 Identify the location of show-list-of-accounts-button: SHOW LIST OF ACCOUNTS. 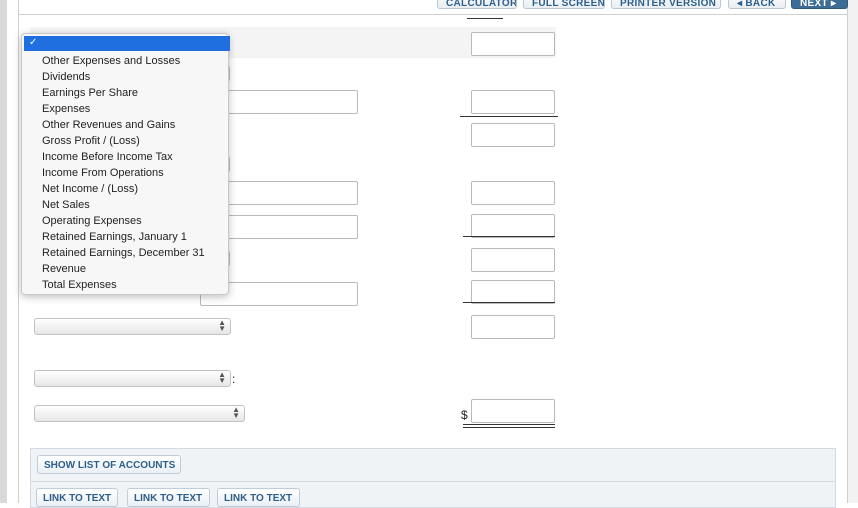
(109, 464).